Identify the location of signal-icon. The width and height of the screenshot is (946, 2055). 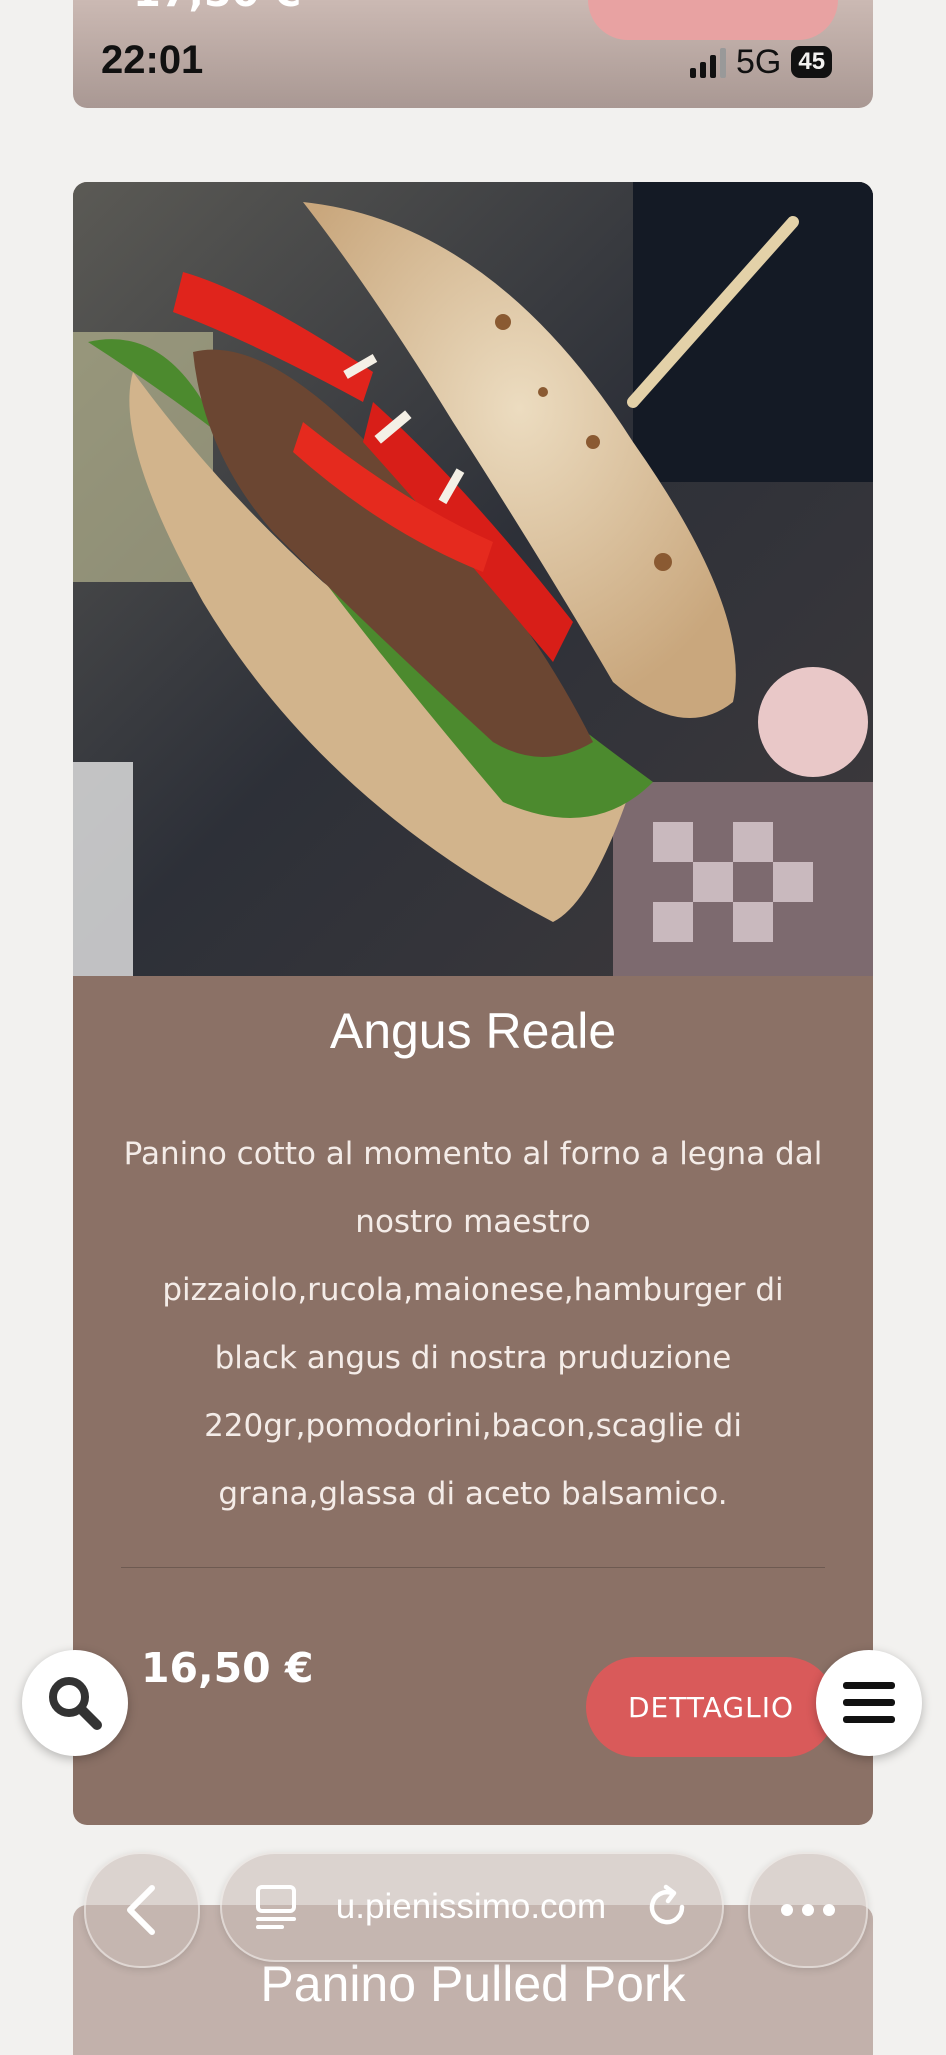
(708, 62).